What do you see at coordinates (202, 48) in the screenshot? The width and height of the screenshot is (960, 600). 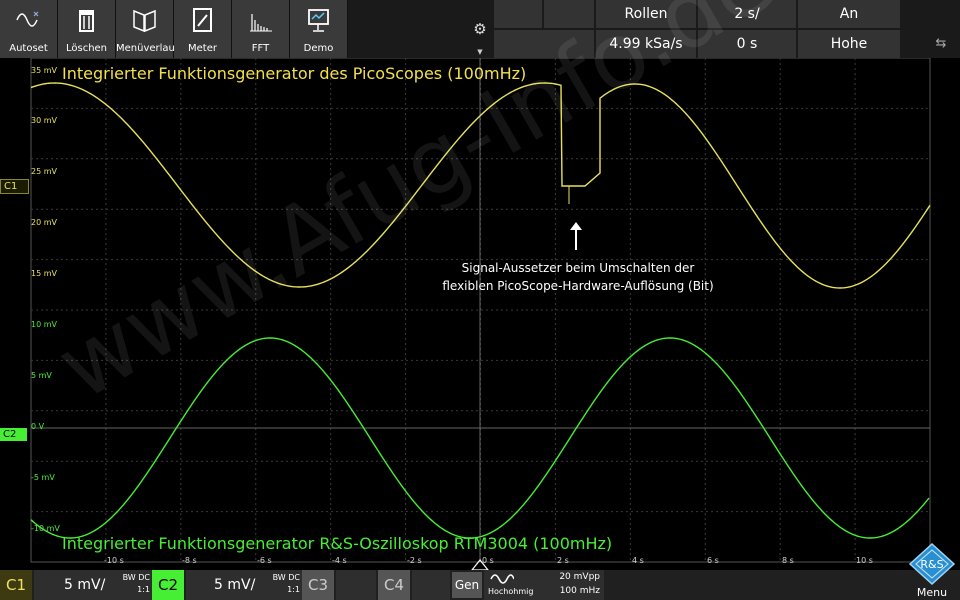 I see `meter-label: Meter` at bounding box center [202, 48].